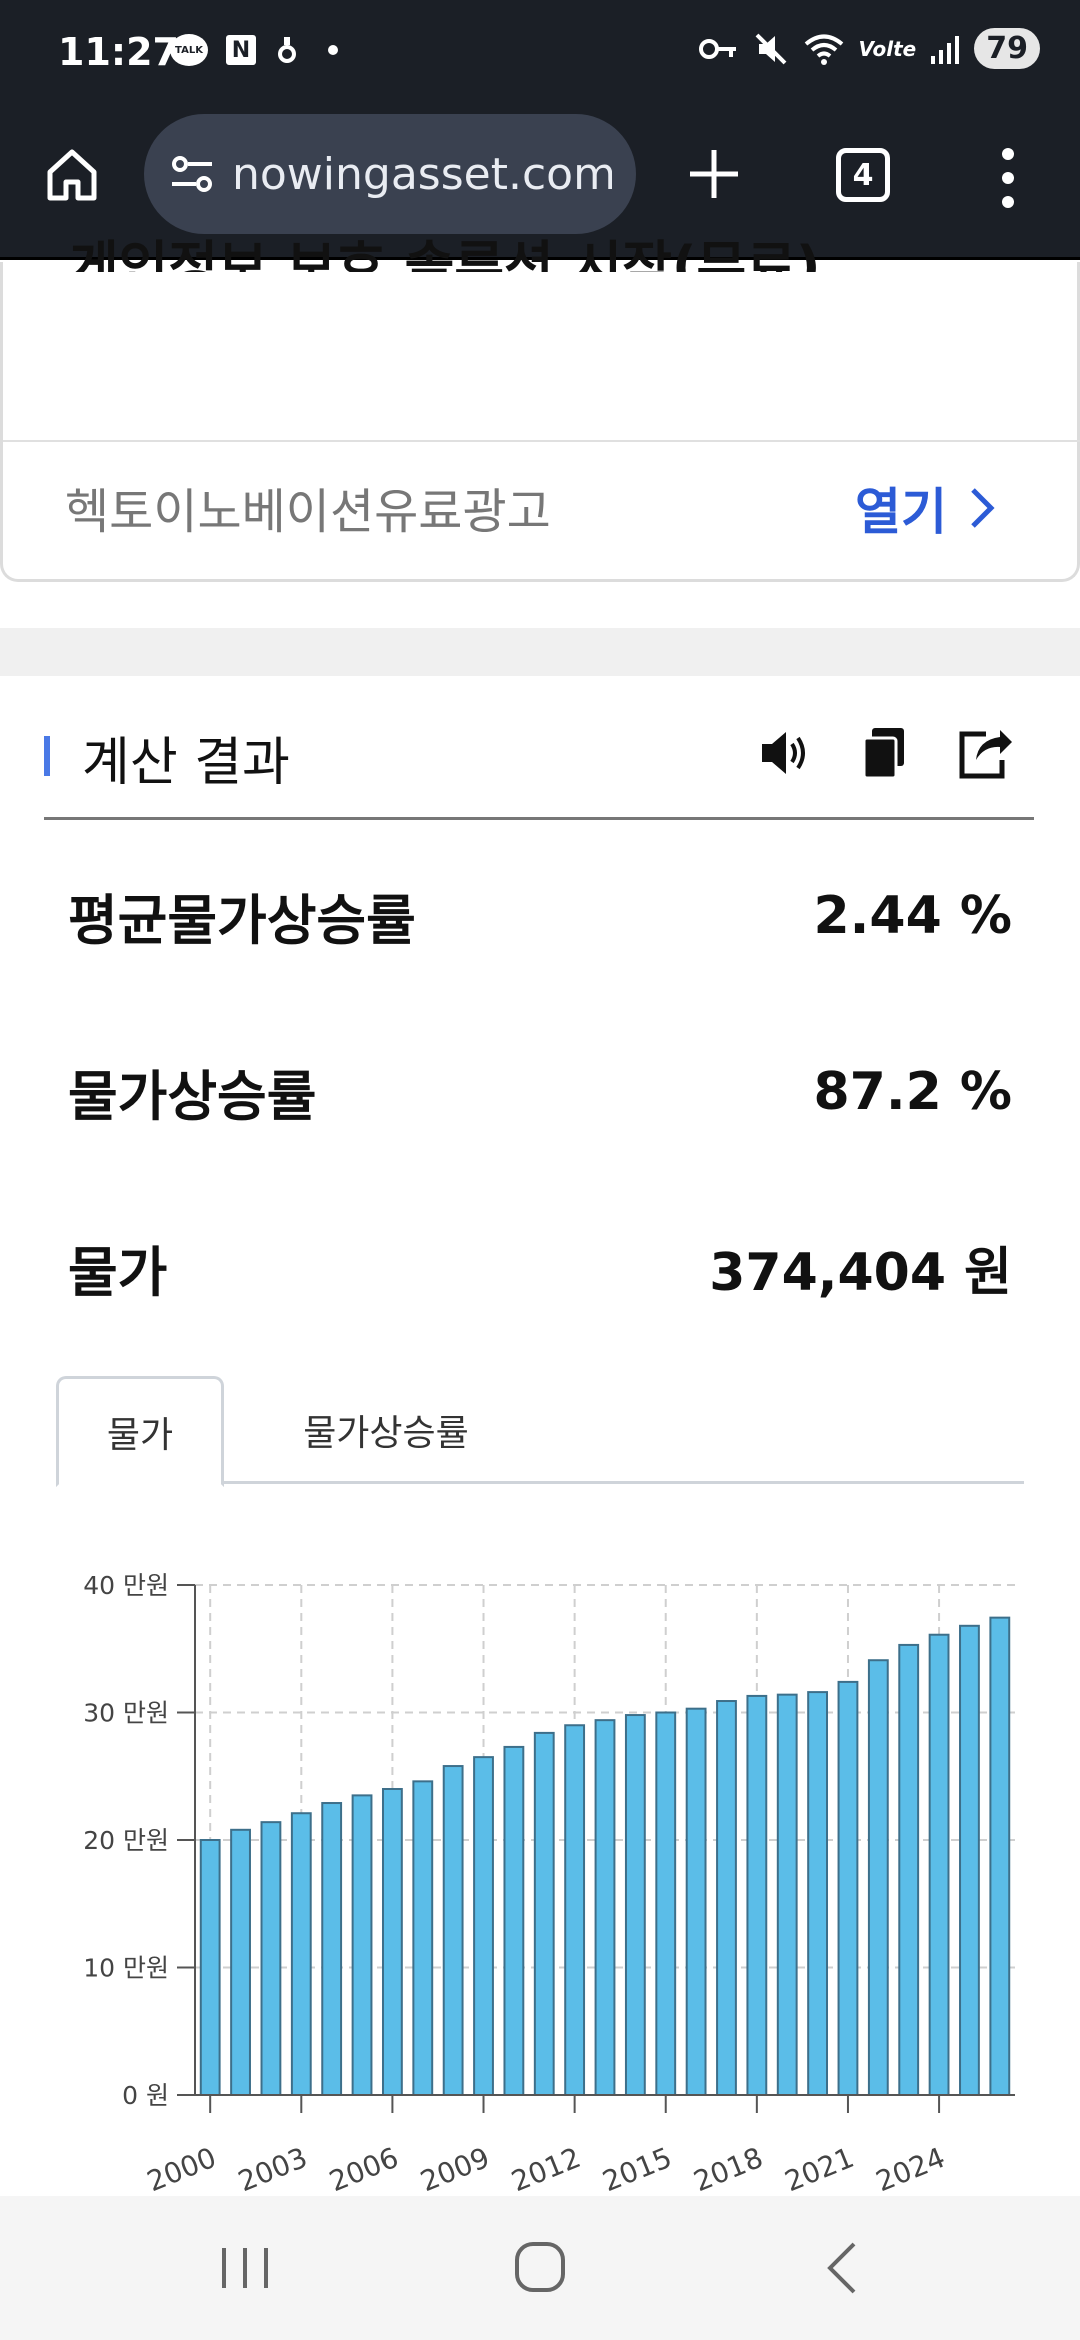 This screenshot has width=1080, height=2340. I want to click on site-settings-icon, so click(192, 174).